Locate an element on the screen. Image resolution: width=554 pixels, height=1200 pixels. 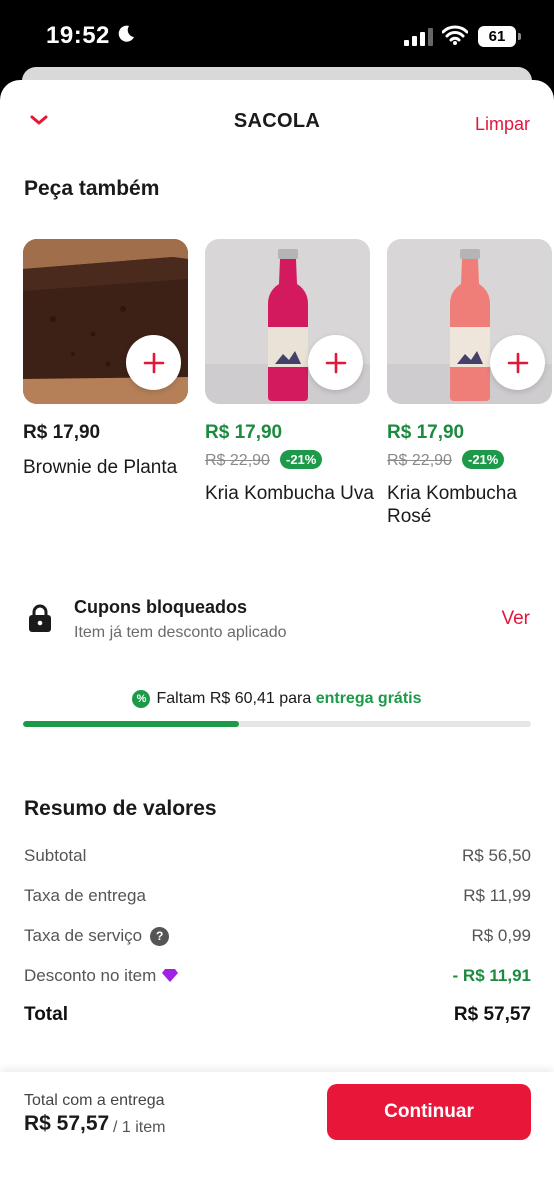
view-coupons-link: Ver is located at coordinates (515, 619).